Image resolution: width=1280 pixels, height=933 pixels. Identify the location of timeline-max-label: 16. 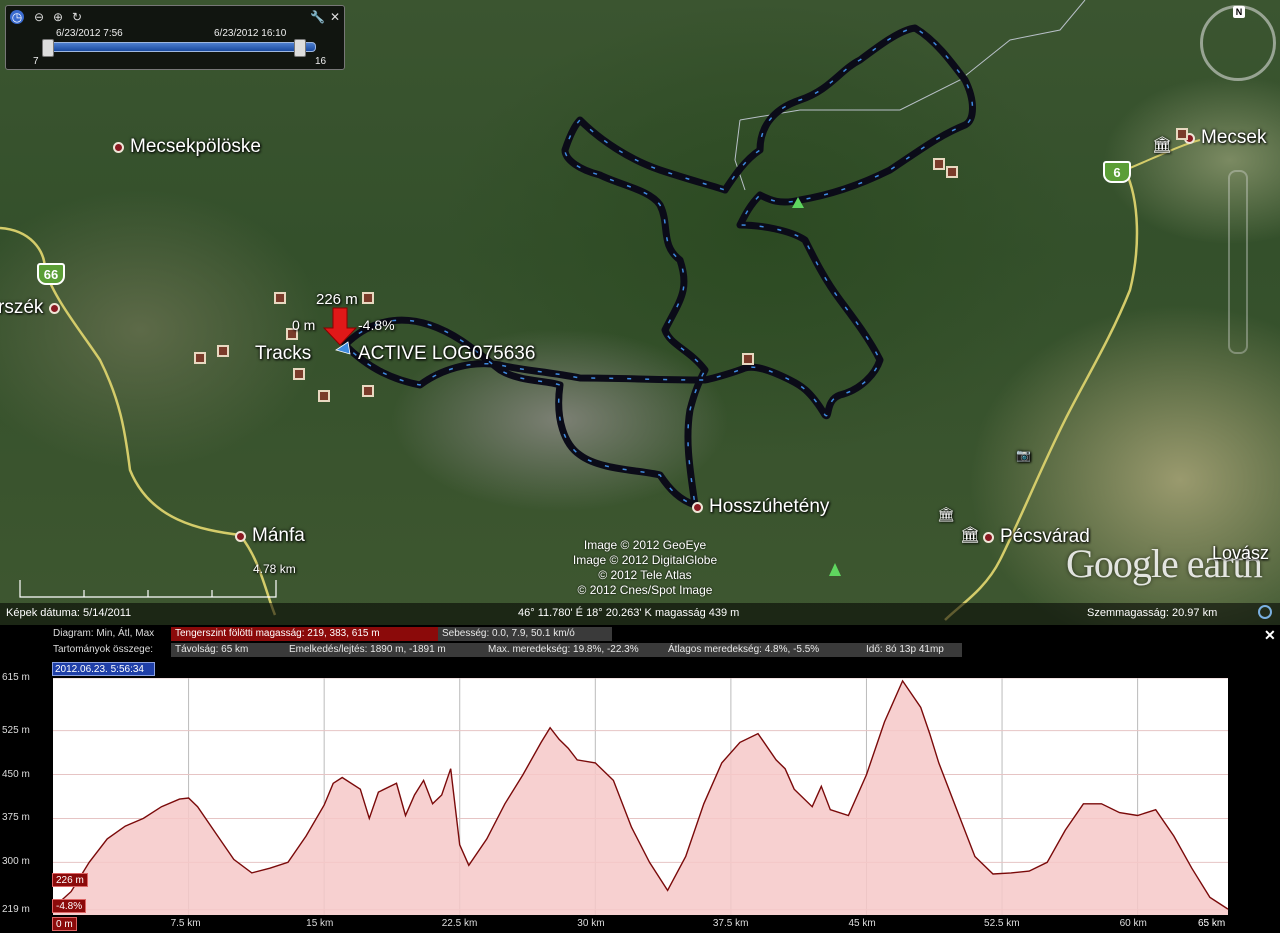
(321, 61).